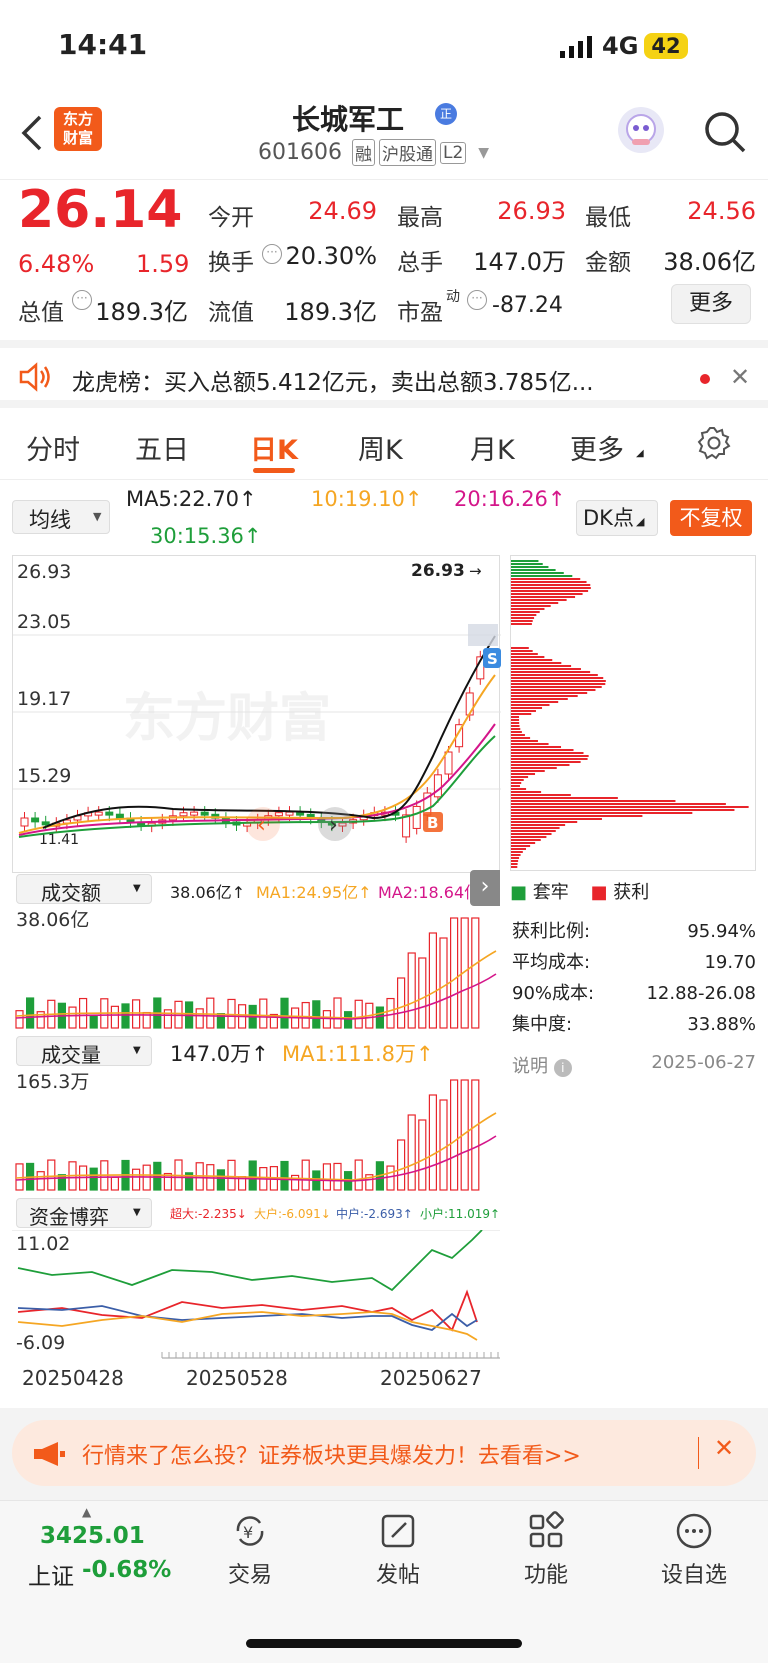 This screenshot has height=1663, width=768. I want to click on amount-chart: 38.06亿, so click(256, 968).